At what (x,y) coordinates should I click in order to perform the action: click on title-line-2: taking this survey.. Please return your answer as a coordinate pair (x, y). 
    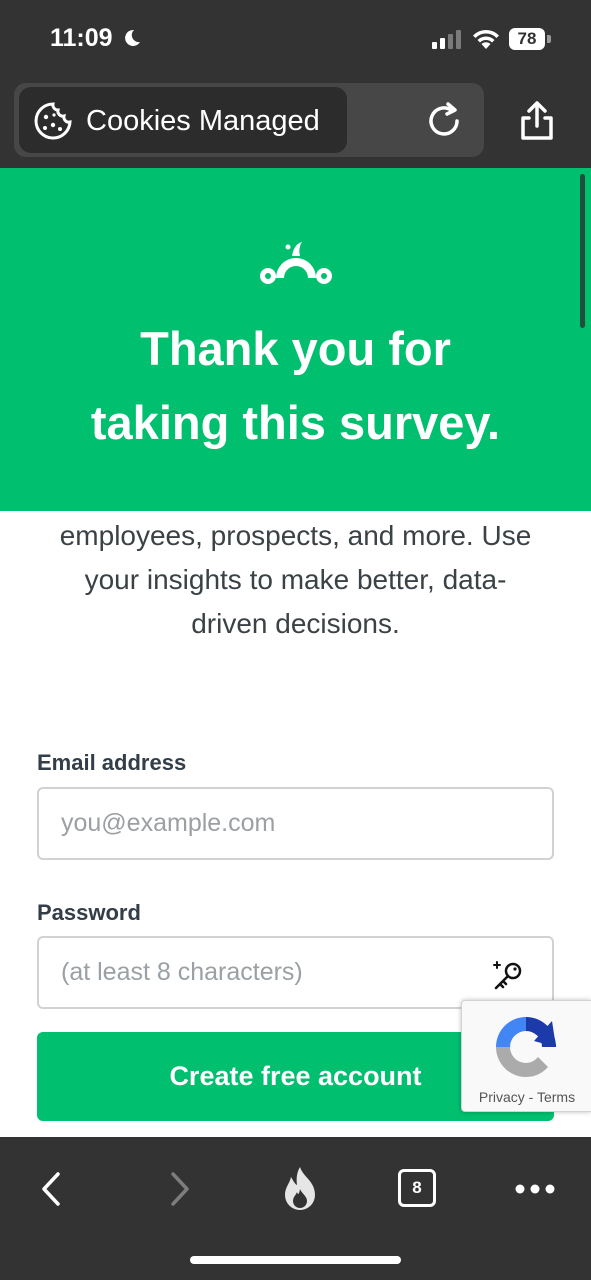
    Looking at the image, I should click on (295, 422).